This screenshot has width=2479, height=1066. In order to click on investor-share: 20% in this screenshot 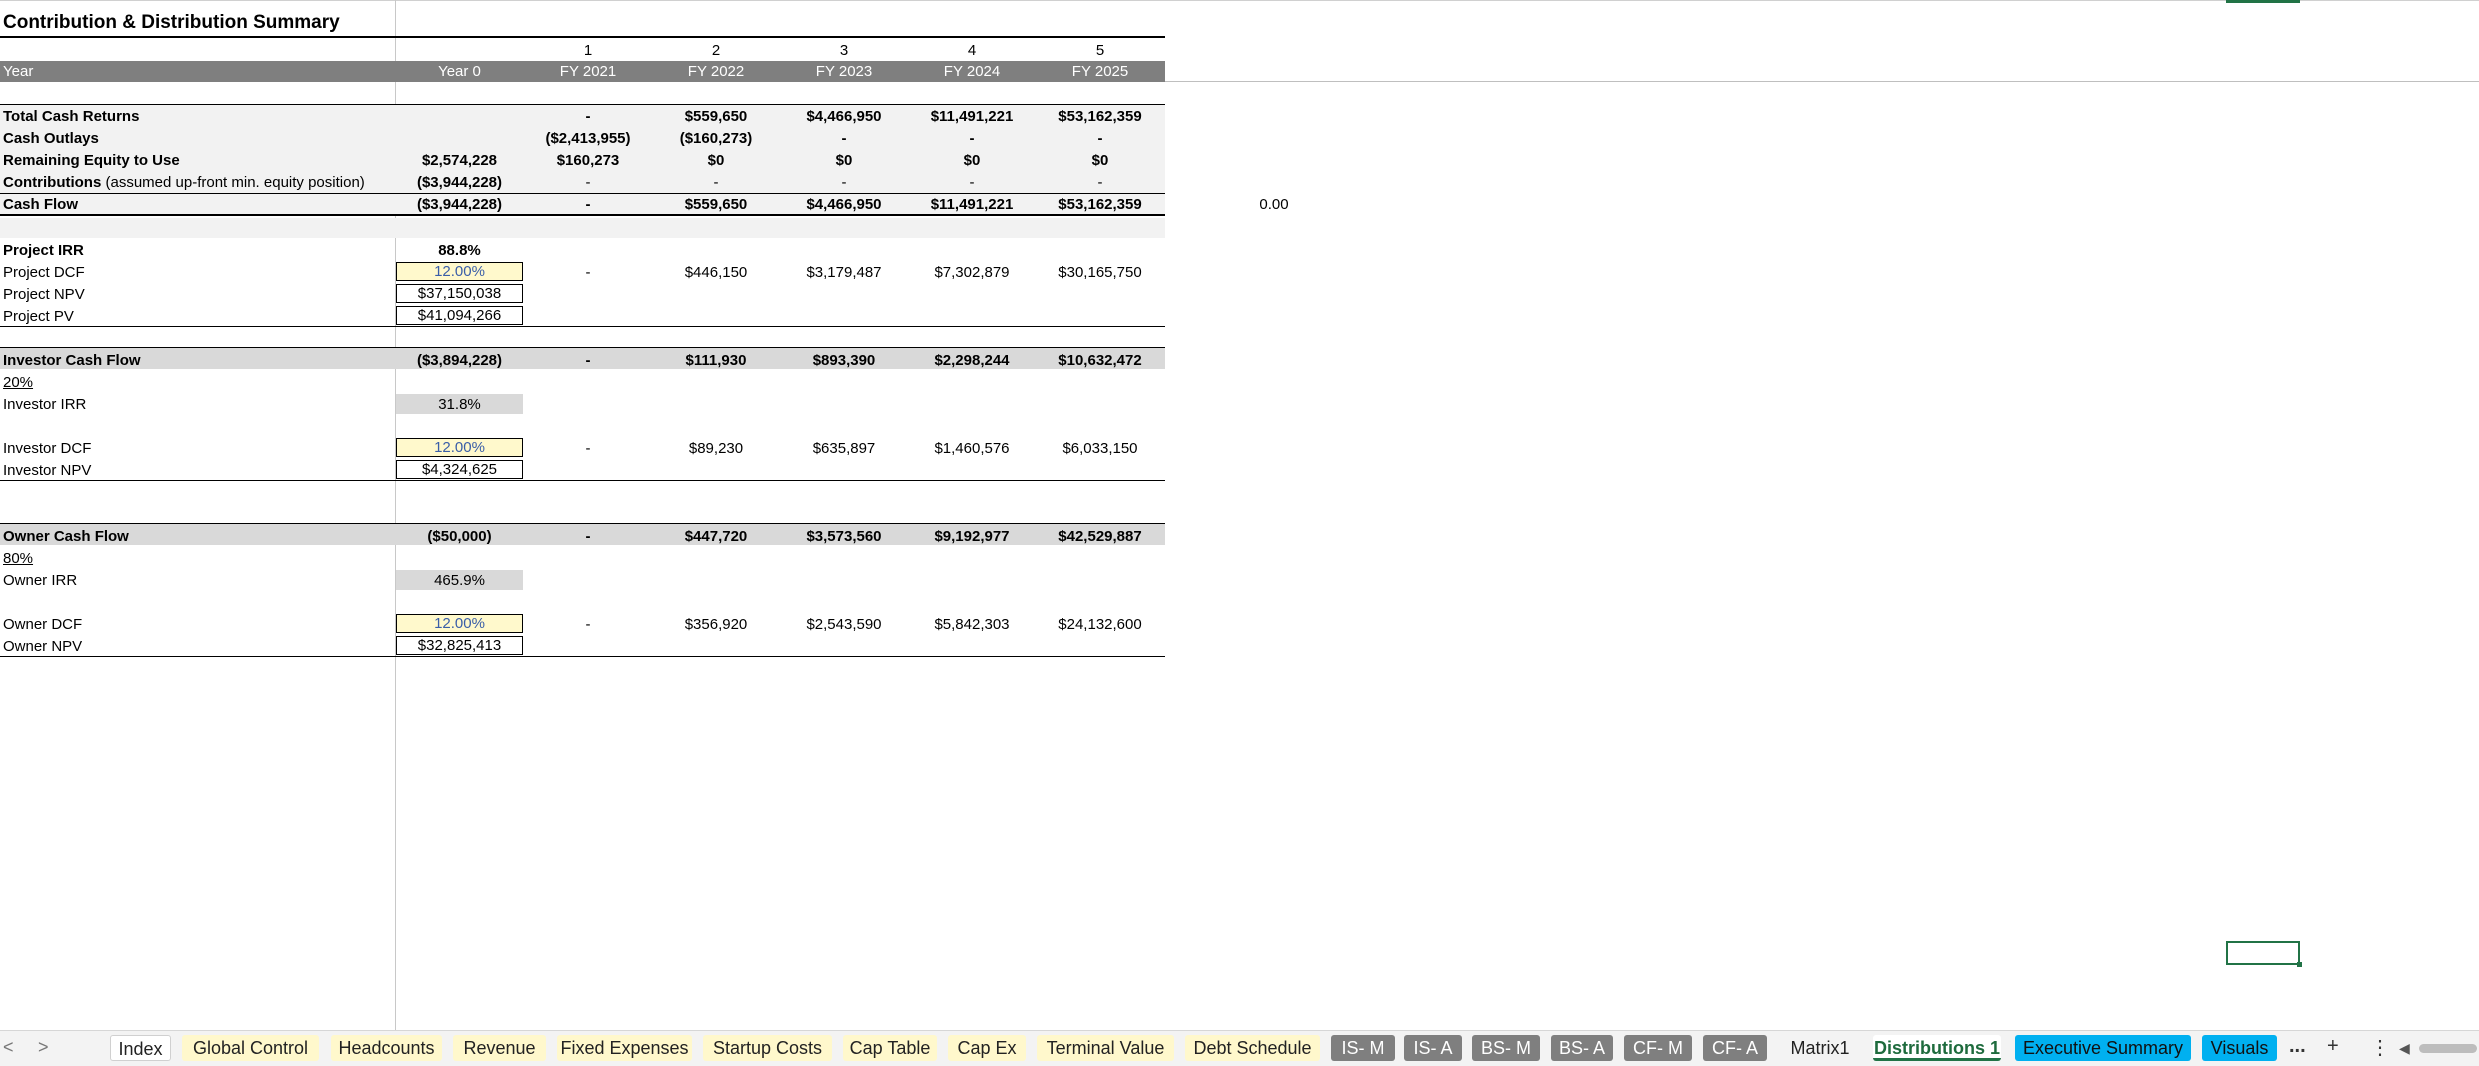, I will do `click(18, 382)`.